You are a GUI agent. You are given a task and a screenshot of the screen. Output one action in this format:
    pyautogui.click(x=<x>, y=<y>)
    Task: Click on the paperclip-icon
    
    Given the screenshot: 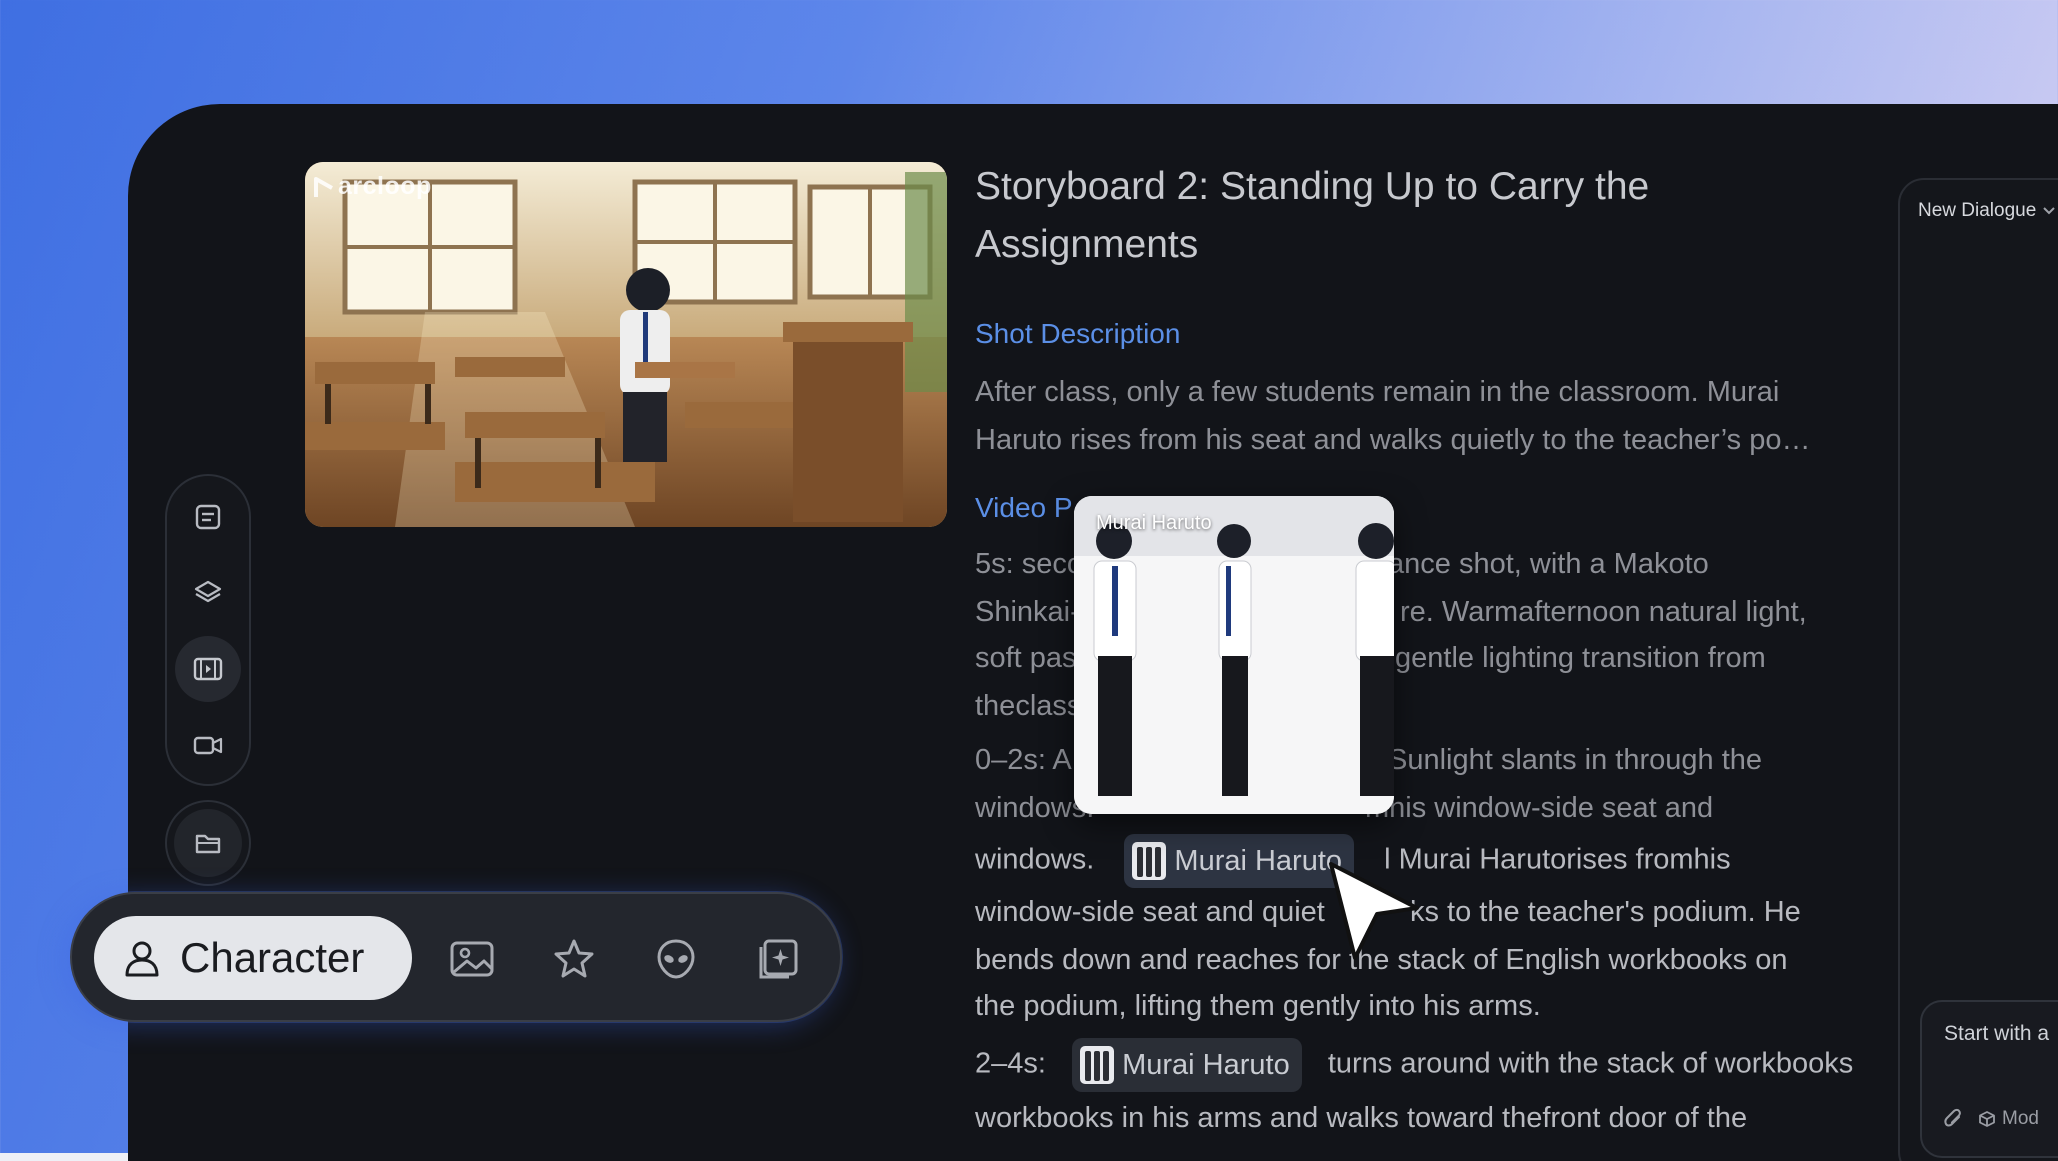 What is the action you would take?
    pyautogui.click(x=1954, y=1119)
    